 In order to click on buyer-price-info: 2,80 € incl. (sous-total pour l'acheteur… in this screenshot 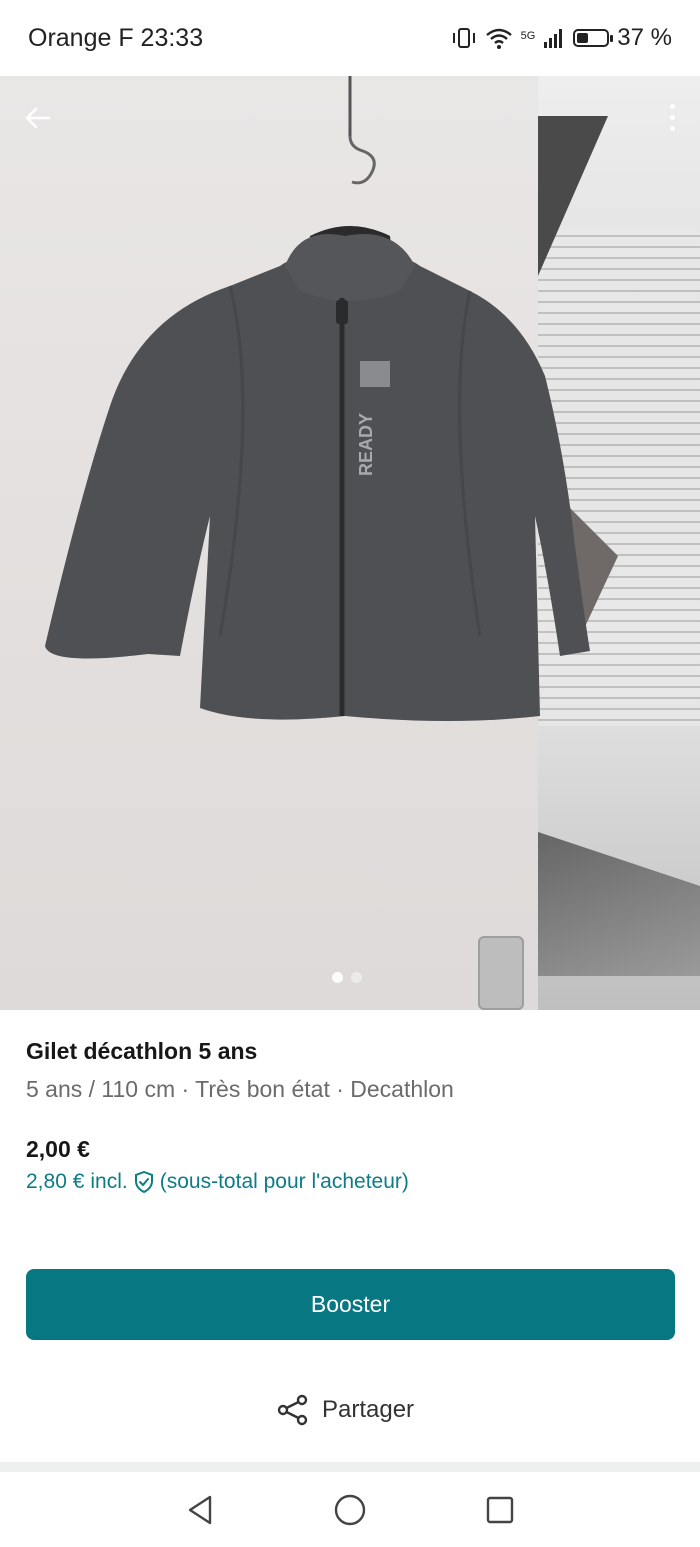, I will do `click(217, 1182)`.